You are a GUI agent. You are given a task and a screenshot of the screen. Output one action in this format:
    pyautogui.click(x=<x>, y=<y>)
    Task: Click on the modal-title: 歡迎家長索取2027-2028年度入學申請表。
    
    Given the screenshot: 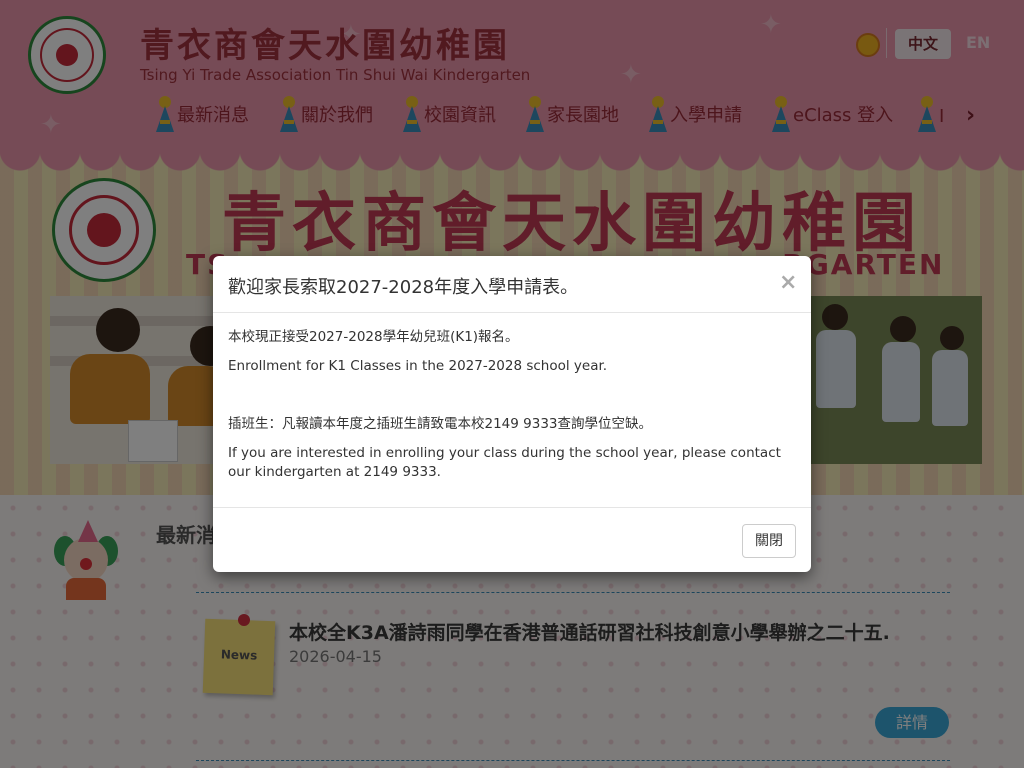 What is the action you would take?
    pyautogui.click(x=403, y=287)
    